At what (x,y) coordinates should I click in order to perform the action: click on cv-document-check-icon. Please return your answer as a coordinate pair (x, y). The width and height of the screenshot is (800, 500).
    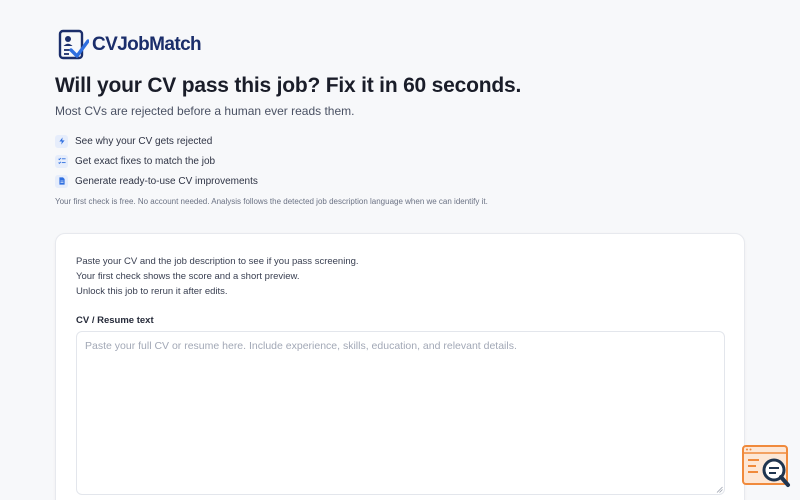
    Looking at the image, I should click on (73, 44).